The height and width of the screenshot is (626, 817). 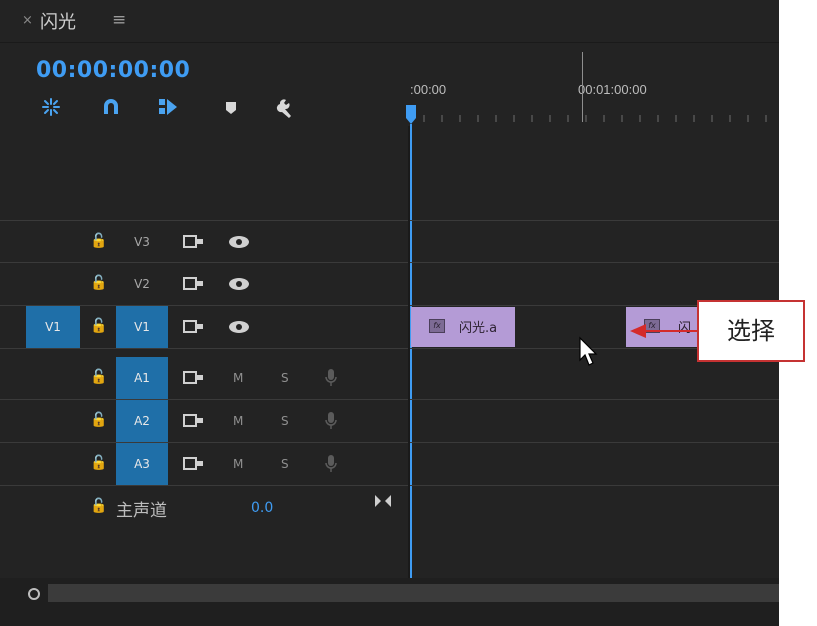 I want to click on track-label-v2: V2, so click(x=142, y=284).